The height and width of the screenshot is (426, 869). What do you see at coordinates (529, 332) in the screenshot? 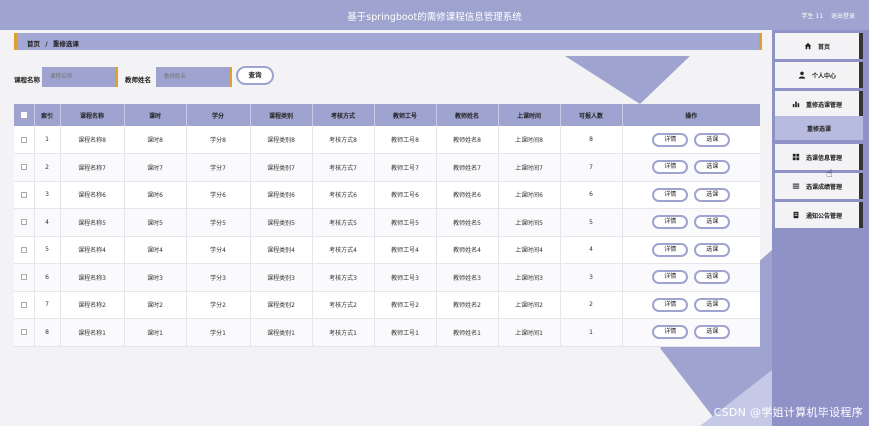
I see `cell-time: 上课时间1` at bounding box center [529, 332].